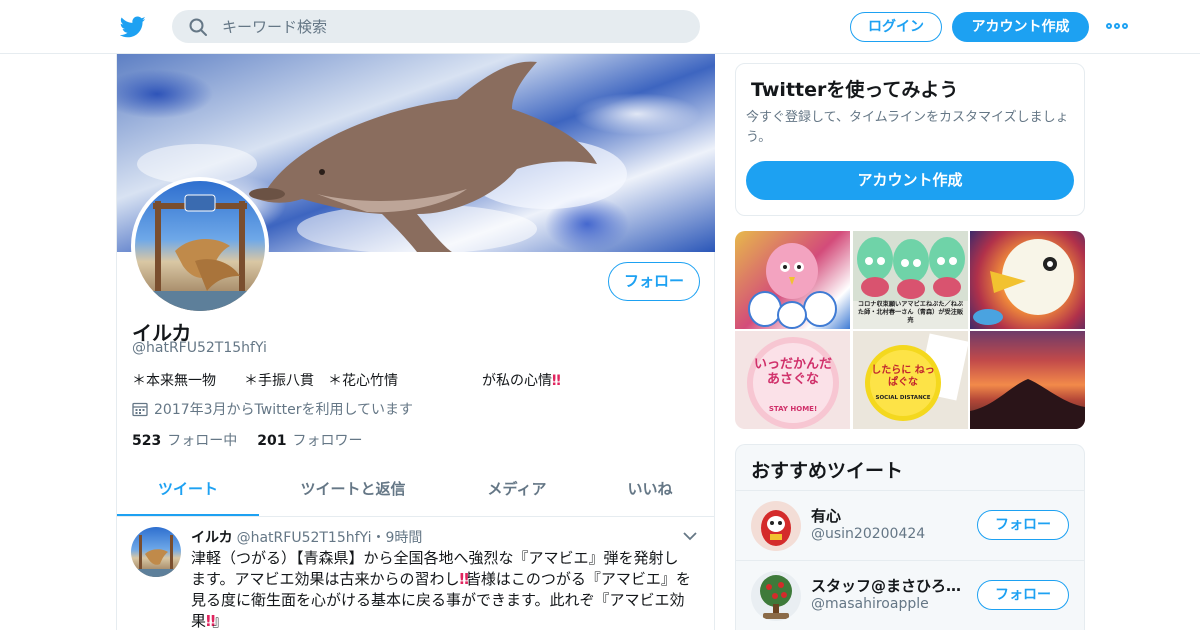 This screenshot has width=1200, height=630. What do you see at coordinates (1118, 26) in the screenshot?
I see `more-dots-icon` at bounding box center [1118, 26].